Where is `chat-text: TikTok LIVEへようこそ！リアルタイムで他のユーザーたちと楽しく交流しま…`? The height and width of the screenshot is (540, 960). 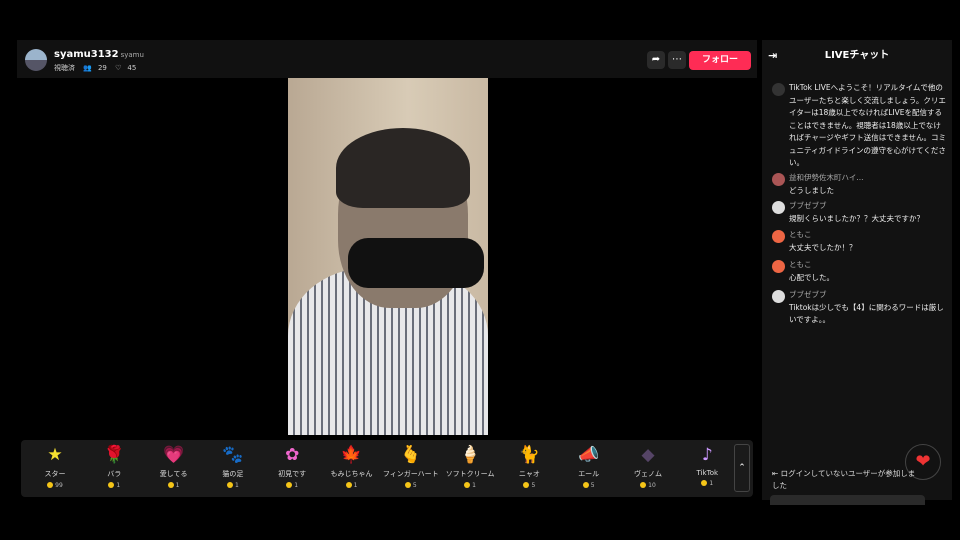 chat-text: TikTok LIVEへようこそ！リアルタイムで他のユーザーたちと楽しく交流しま… is located at coordinates (868, 125).